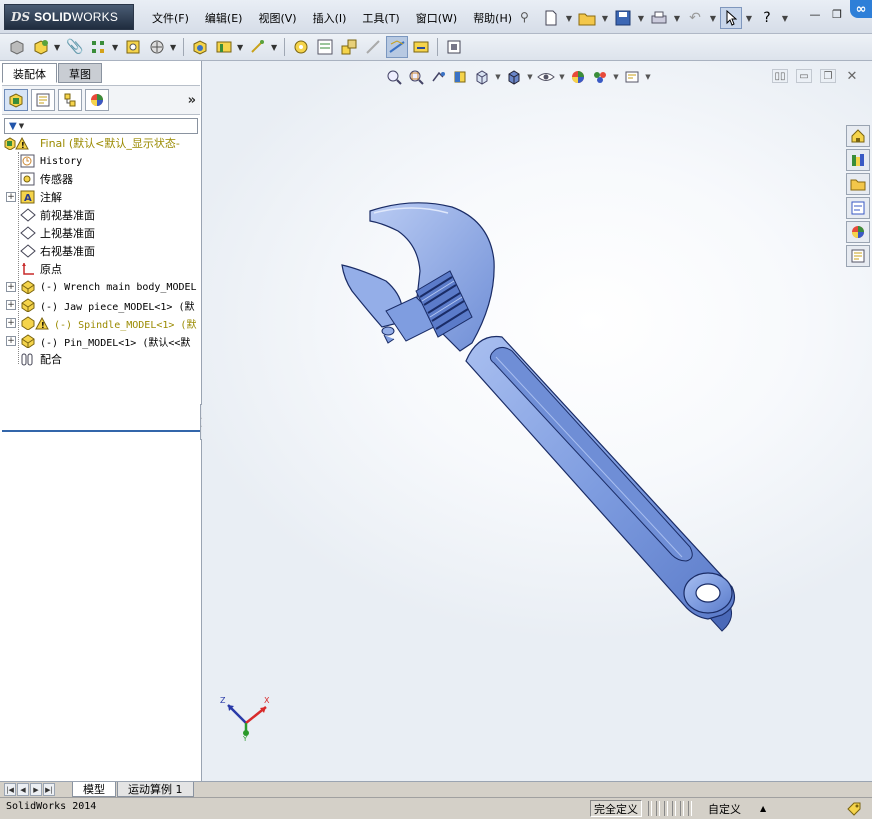 The height and width of the screenshot is (819, 872). I want to click on tree-item: 原点, so click(101, 269).